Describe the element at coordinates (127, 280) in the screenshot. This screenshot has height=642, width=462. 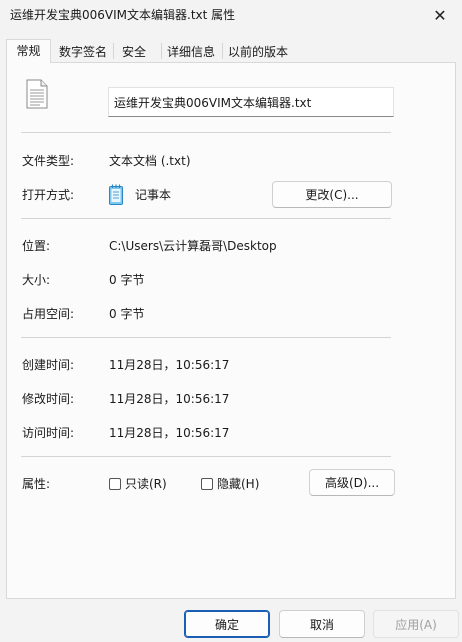
I see `size-value: 0 字节` at that location.